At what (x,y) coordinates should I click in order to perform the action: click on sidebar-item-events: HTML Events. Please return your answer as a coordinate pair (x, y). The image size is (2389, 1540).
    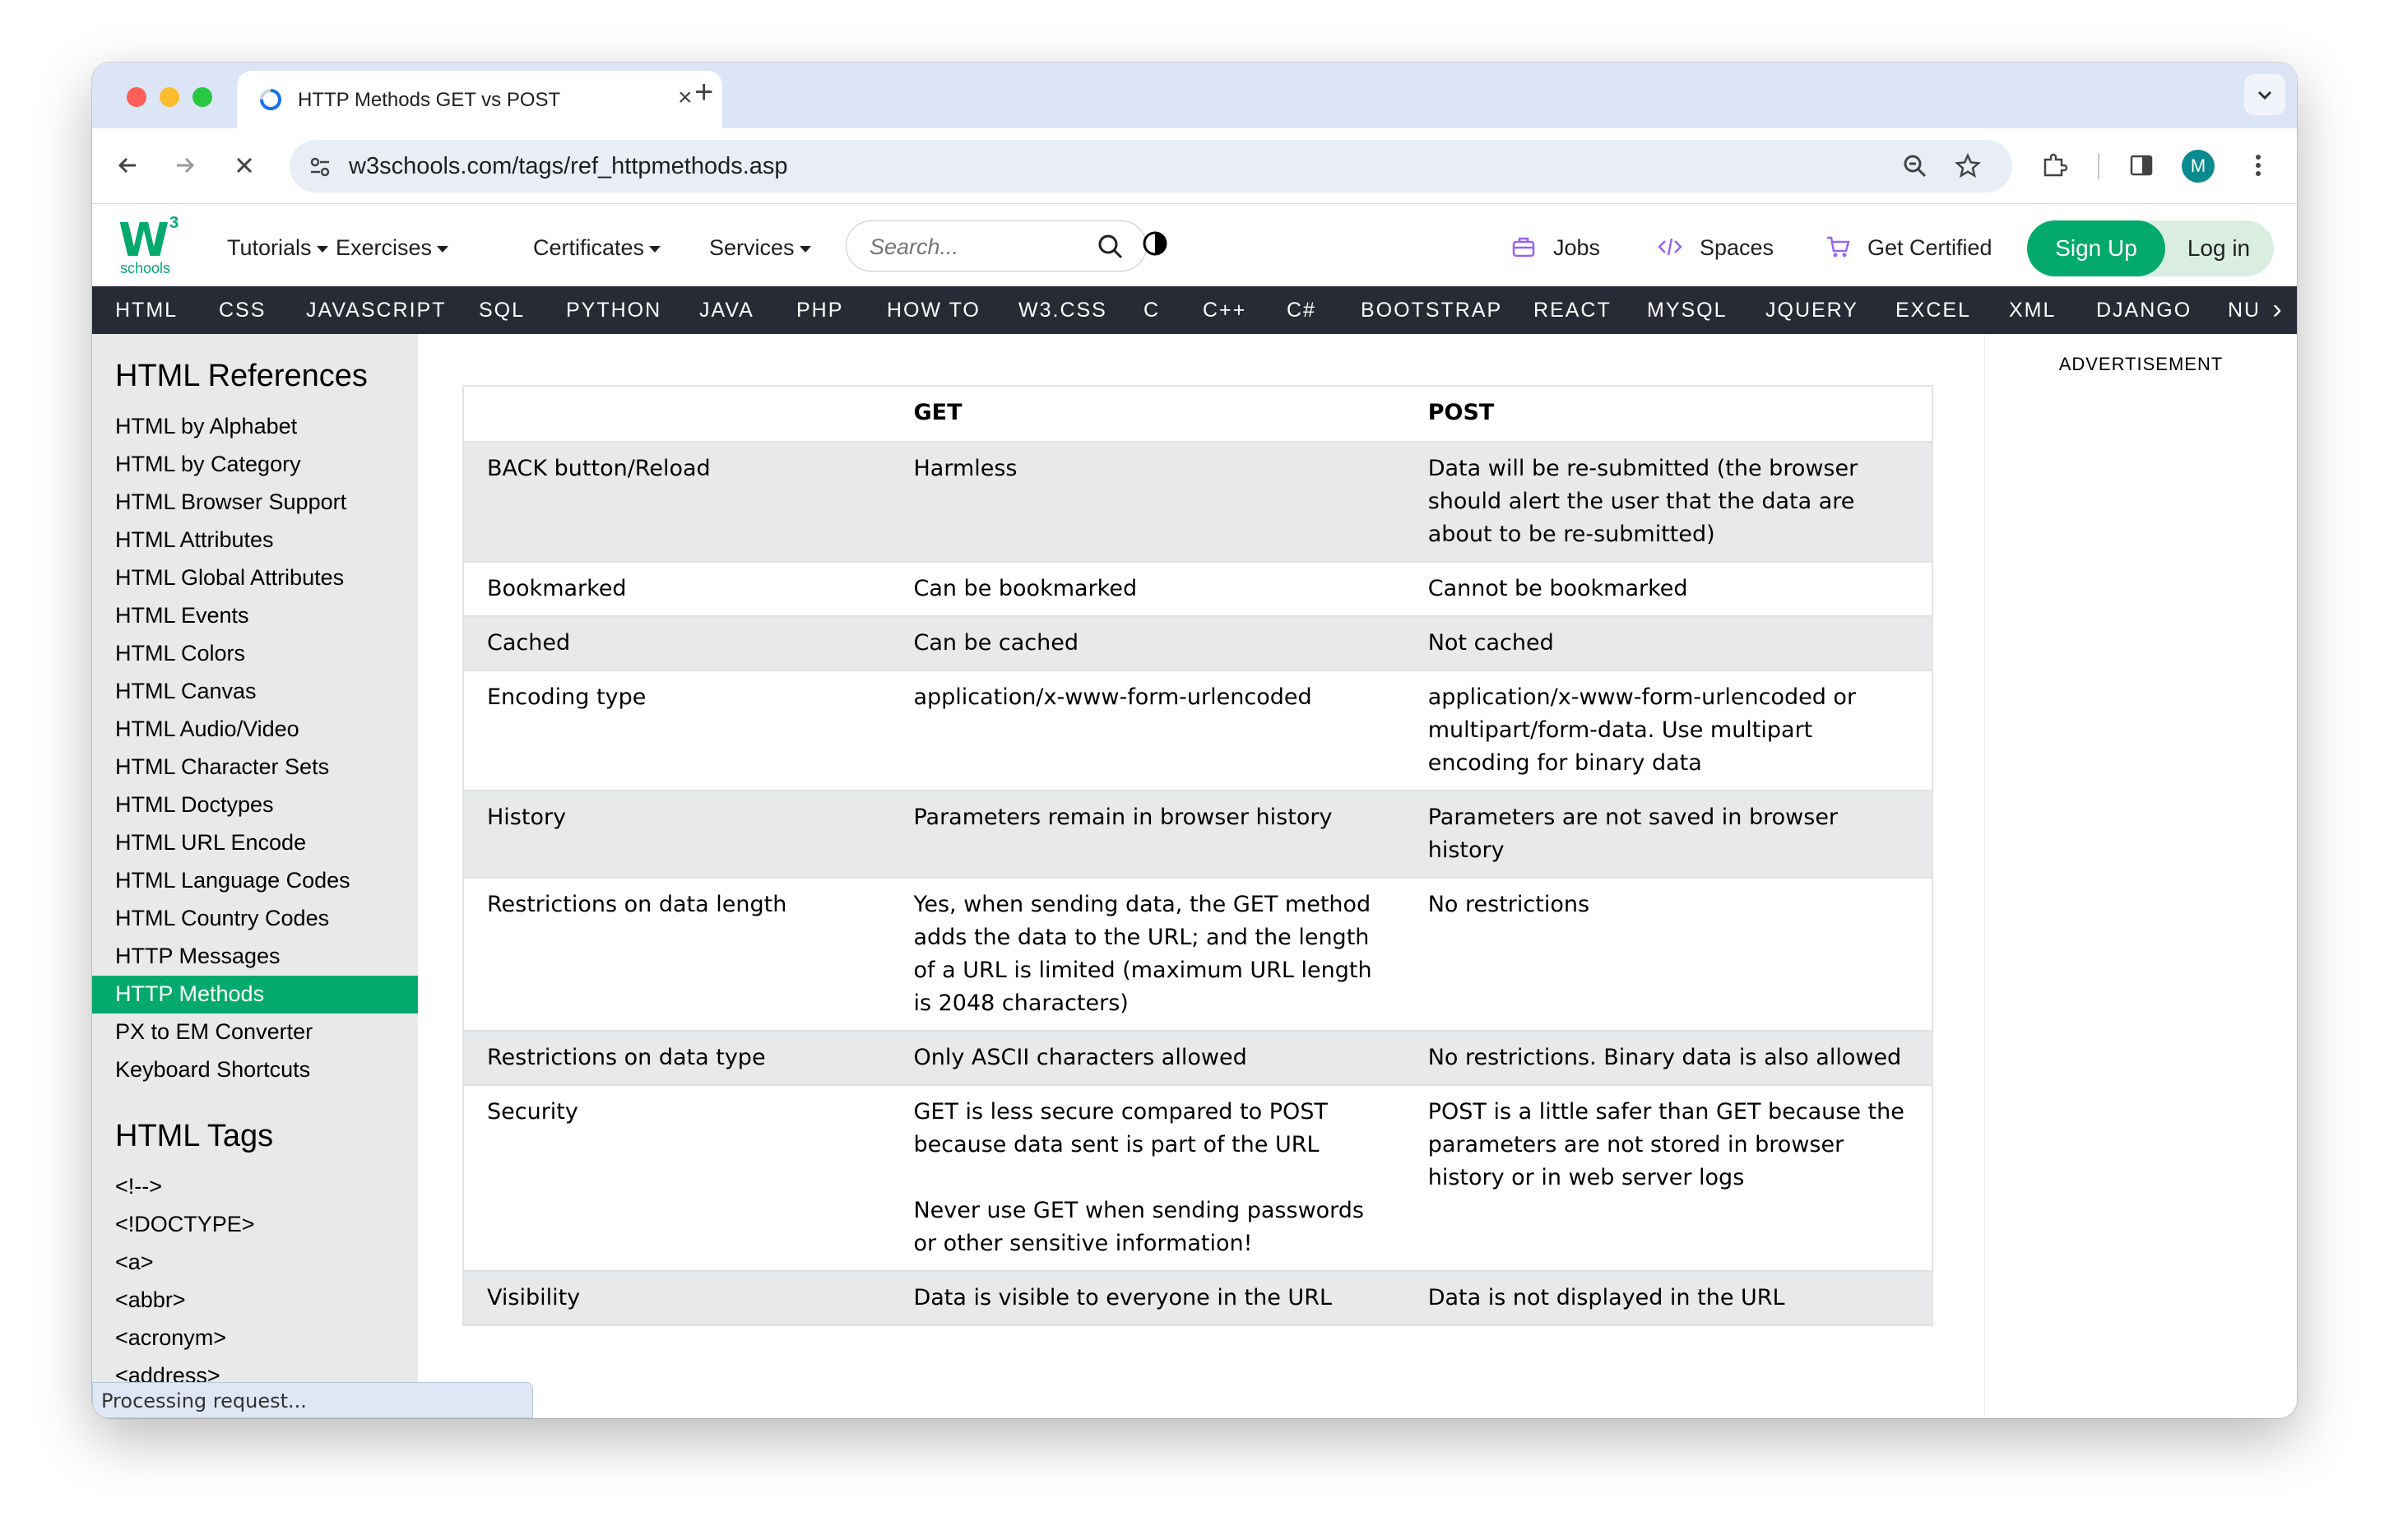
    Looking at the image, I should click on (255, 616).